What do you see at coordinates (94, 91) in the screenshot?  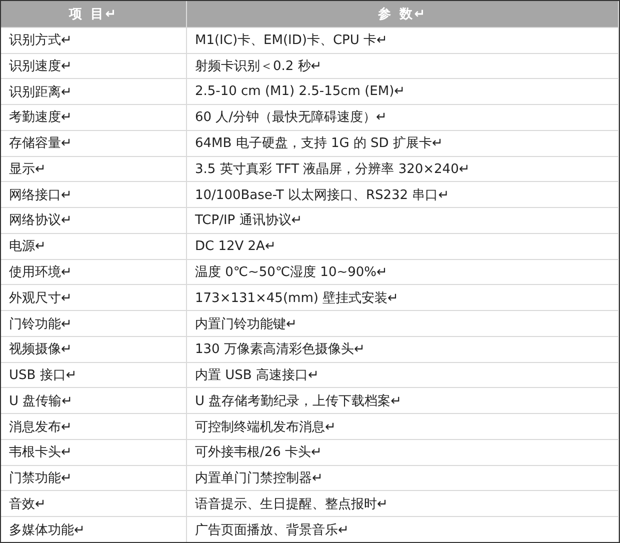 I see `table-cell: 识别距离↵` at bounding box center [94, 91].